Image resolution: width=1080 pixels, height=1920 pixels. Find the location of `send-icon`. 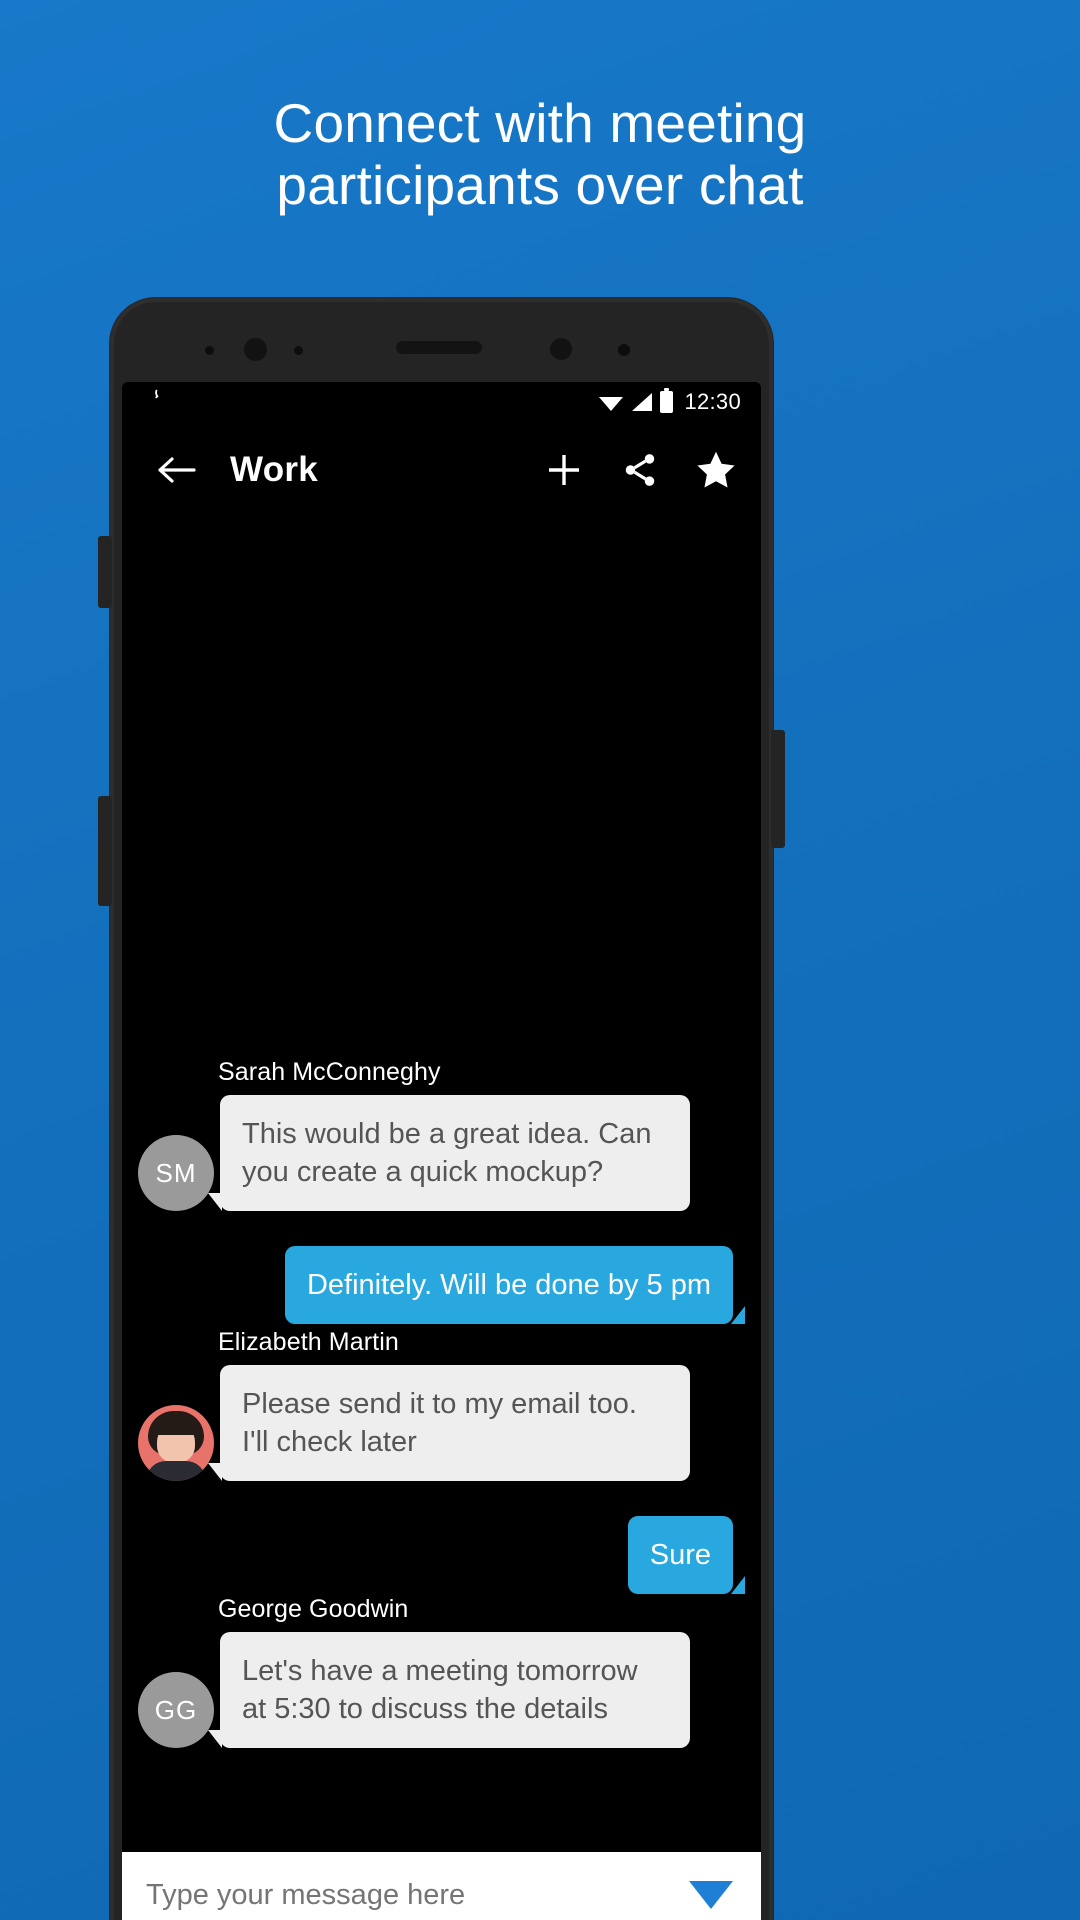

send-icon is located at coordinates (711, 1894).